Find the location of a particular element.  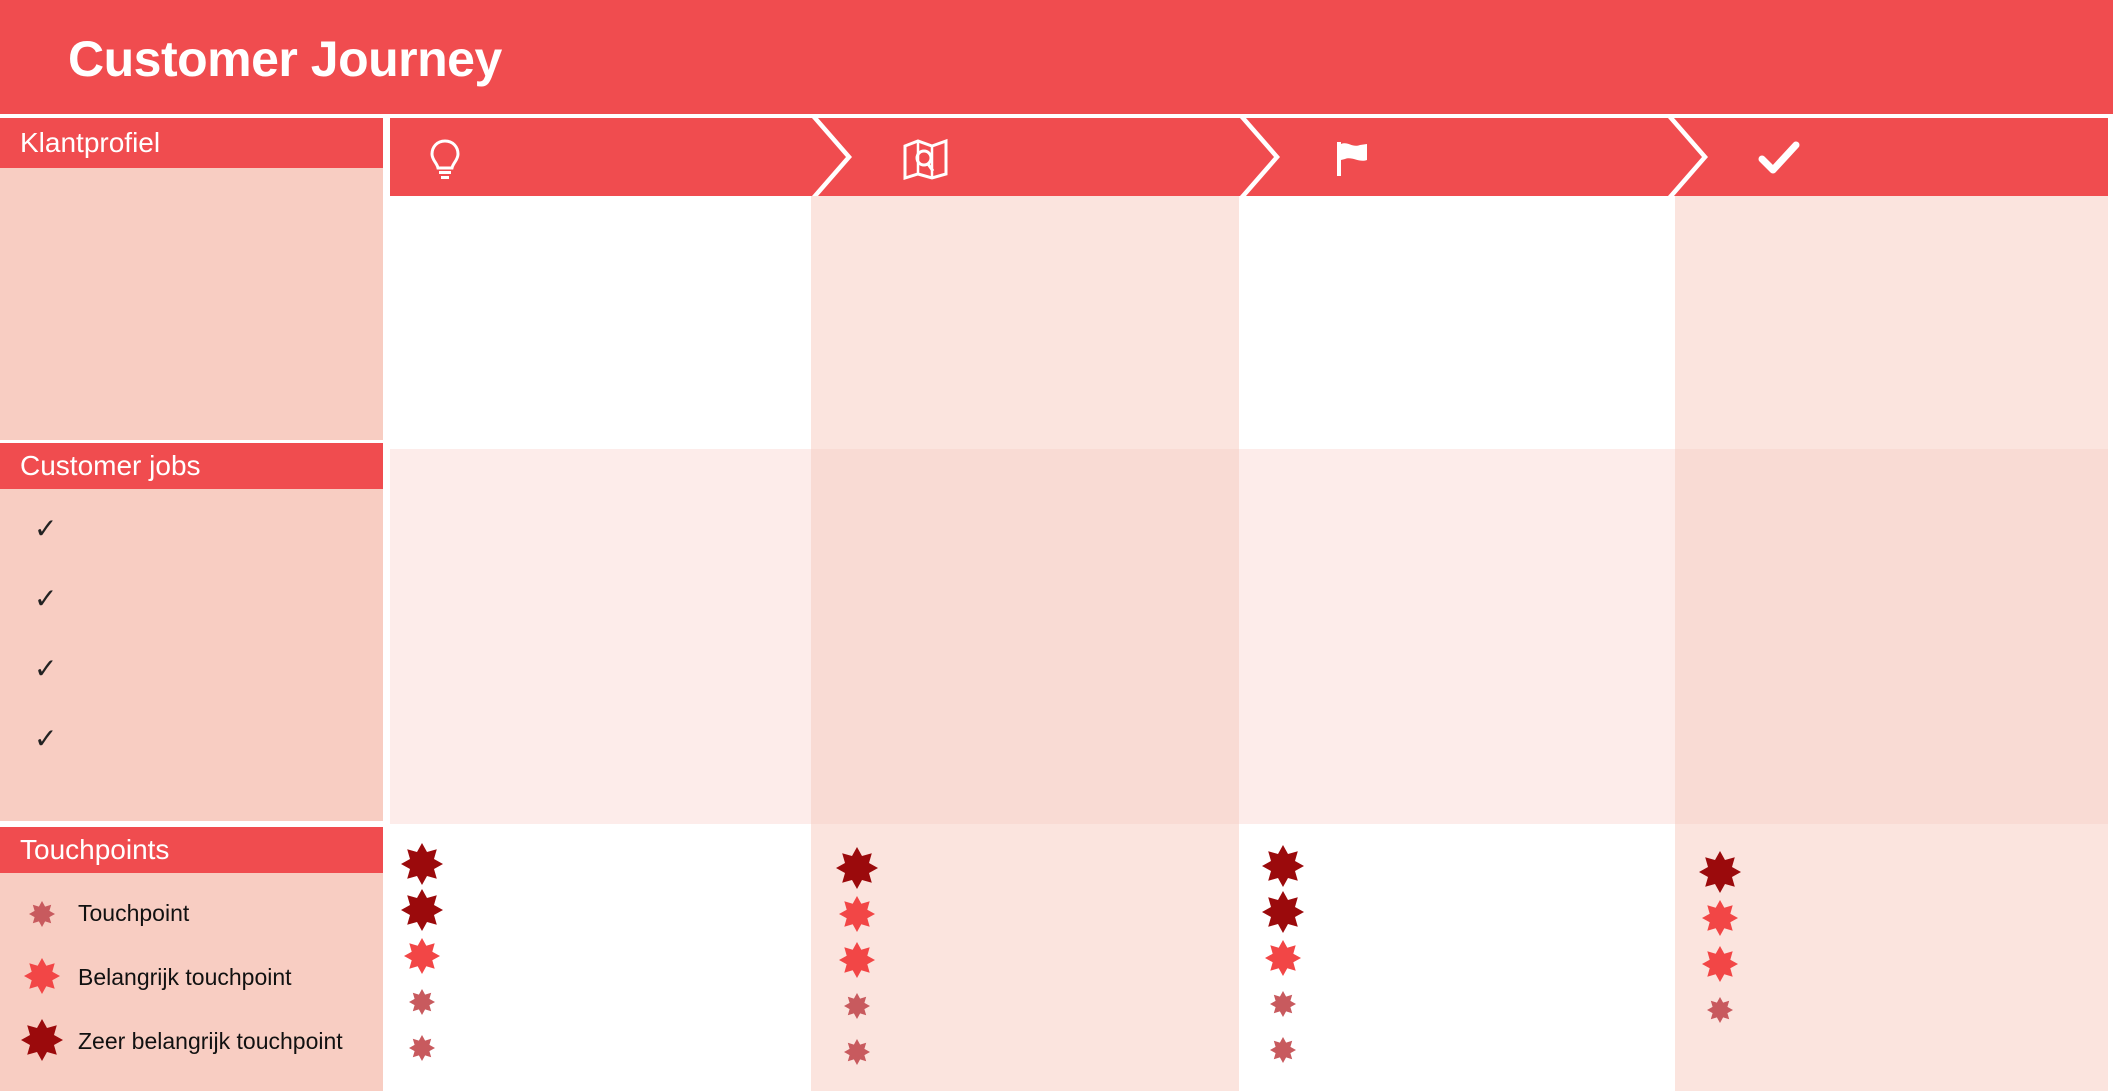

phase-1-profile-cell is located at coordinates (600, 322).